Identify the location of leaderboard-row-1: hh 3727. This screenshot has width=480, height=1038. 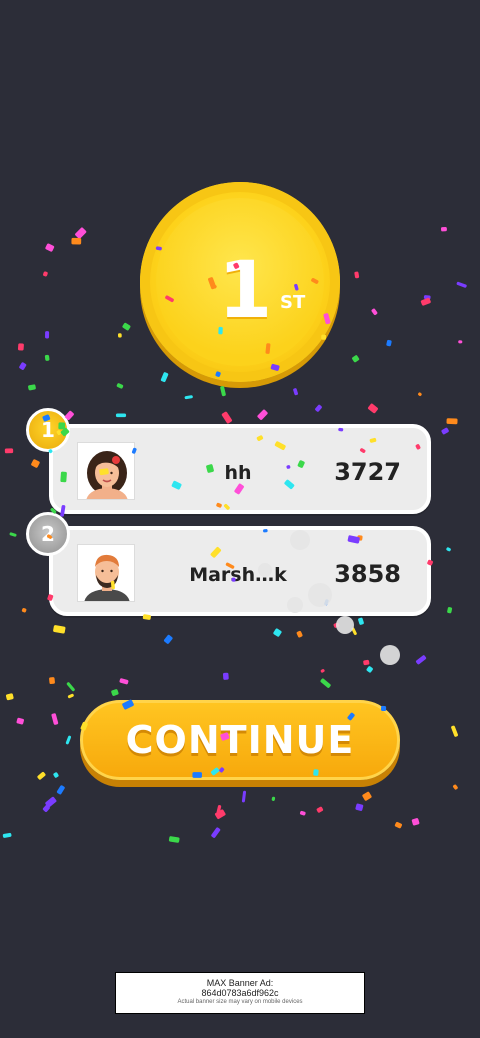
(240, 469).